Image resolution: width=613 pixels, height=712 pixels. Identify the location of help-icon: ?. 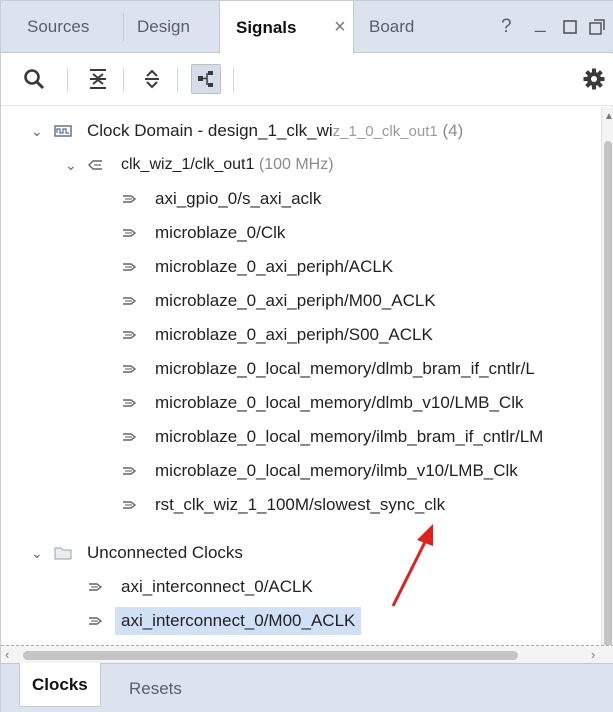
(506, 26).